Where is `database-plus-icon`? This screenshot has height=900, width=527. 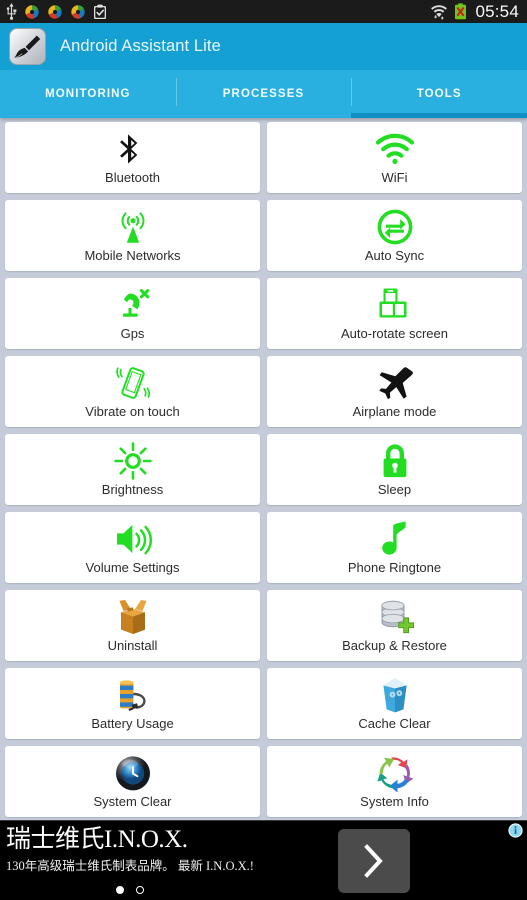 database-plus-icon is located at coordinates (395, 617).